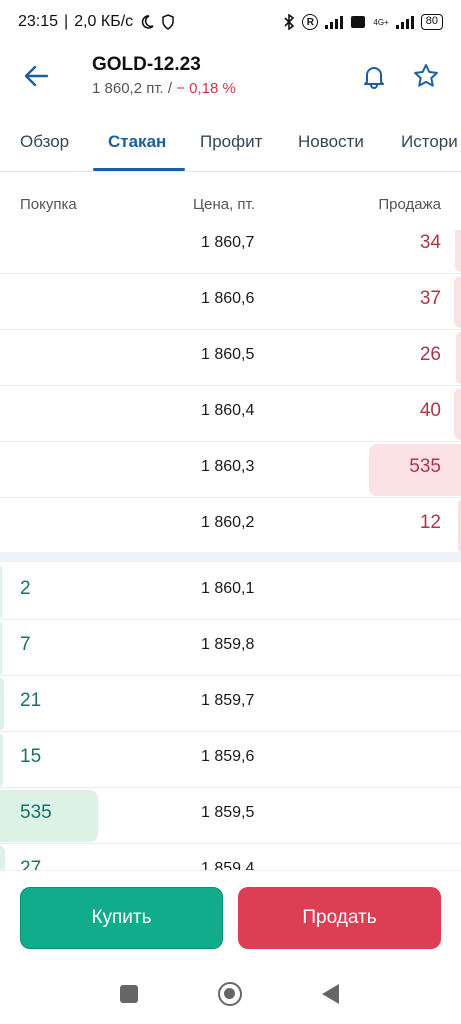 The height and width of the screenshot is (1024, 461). I want to click on ask-price: 1 860,5, so click(228, 354).